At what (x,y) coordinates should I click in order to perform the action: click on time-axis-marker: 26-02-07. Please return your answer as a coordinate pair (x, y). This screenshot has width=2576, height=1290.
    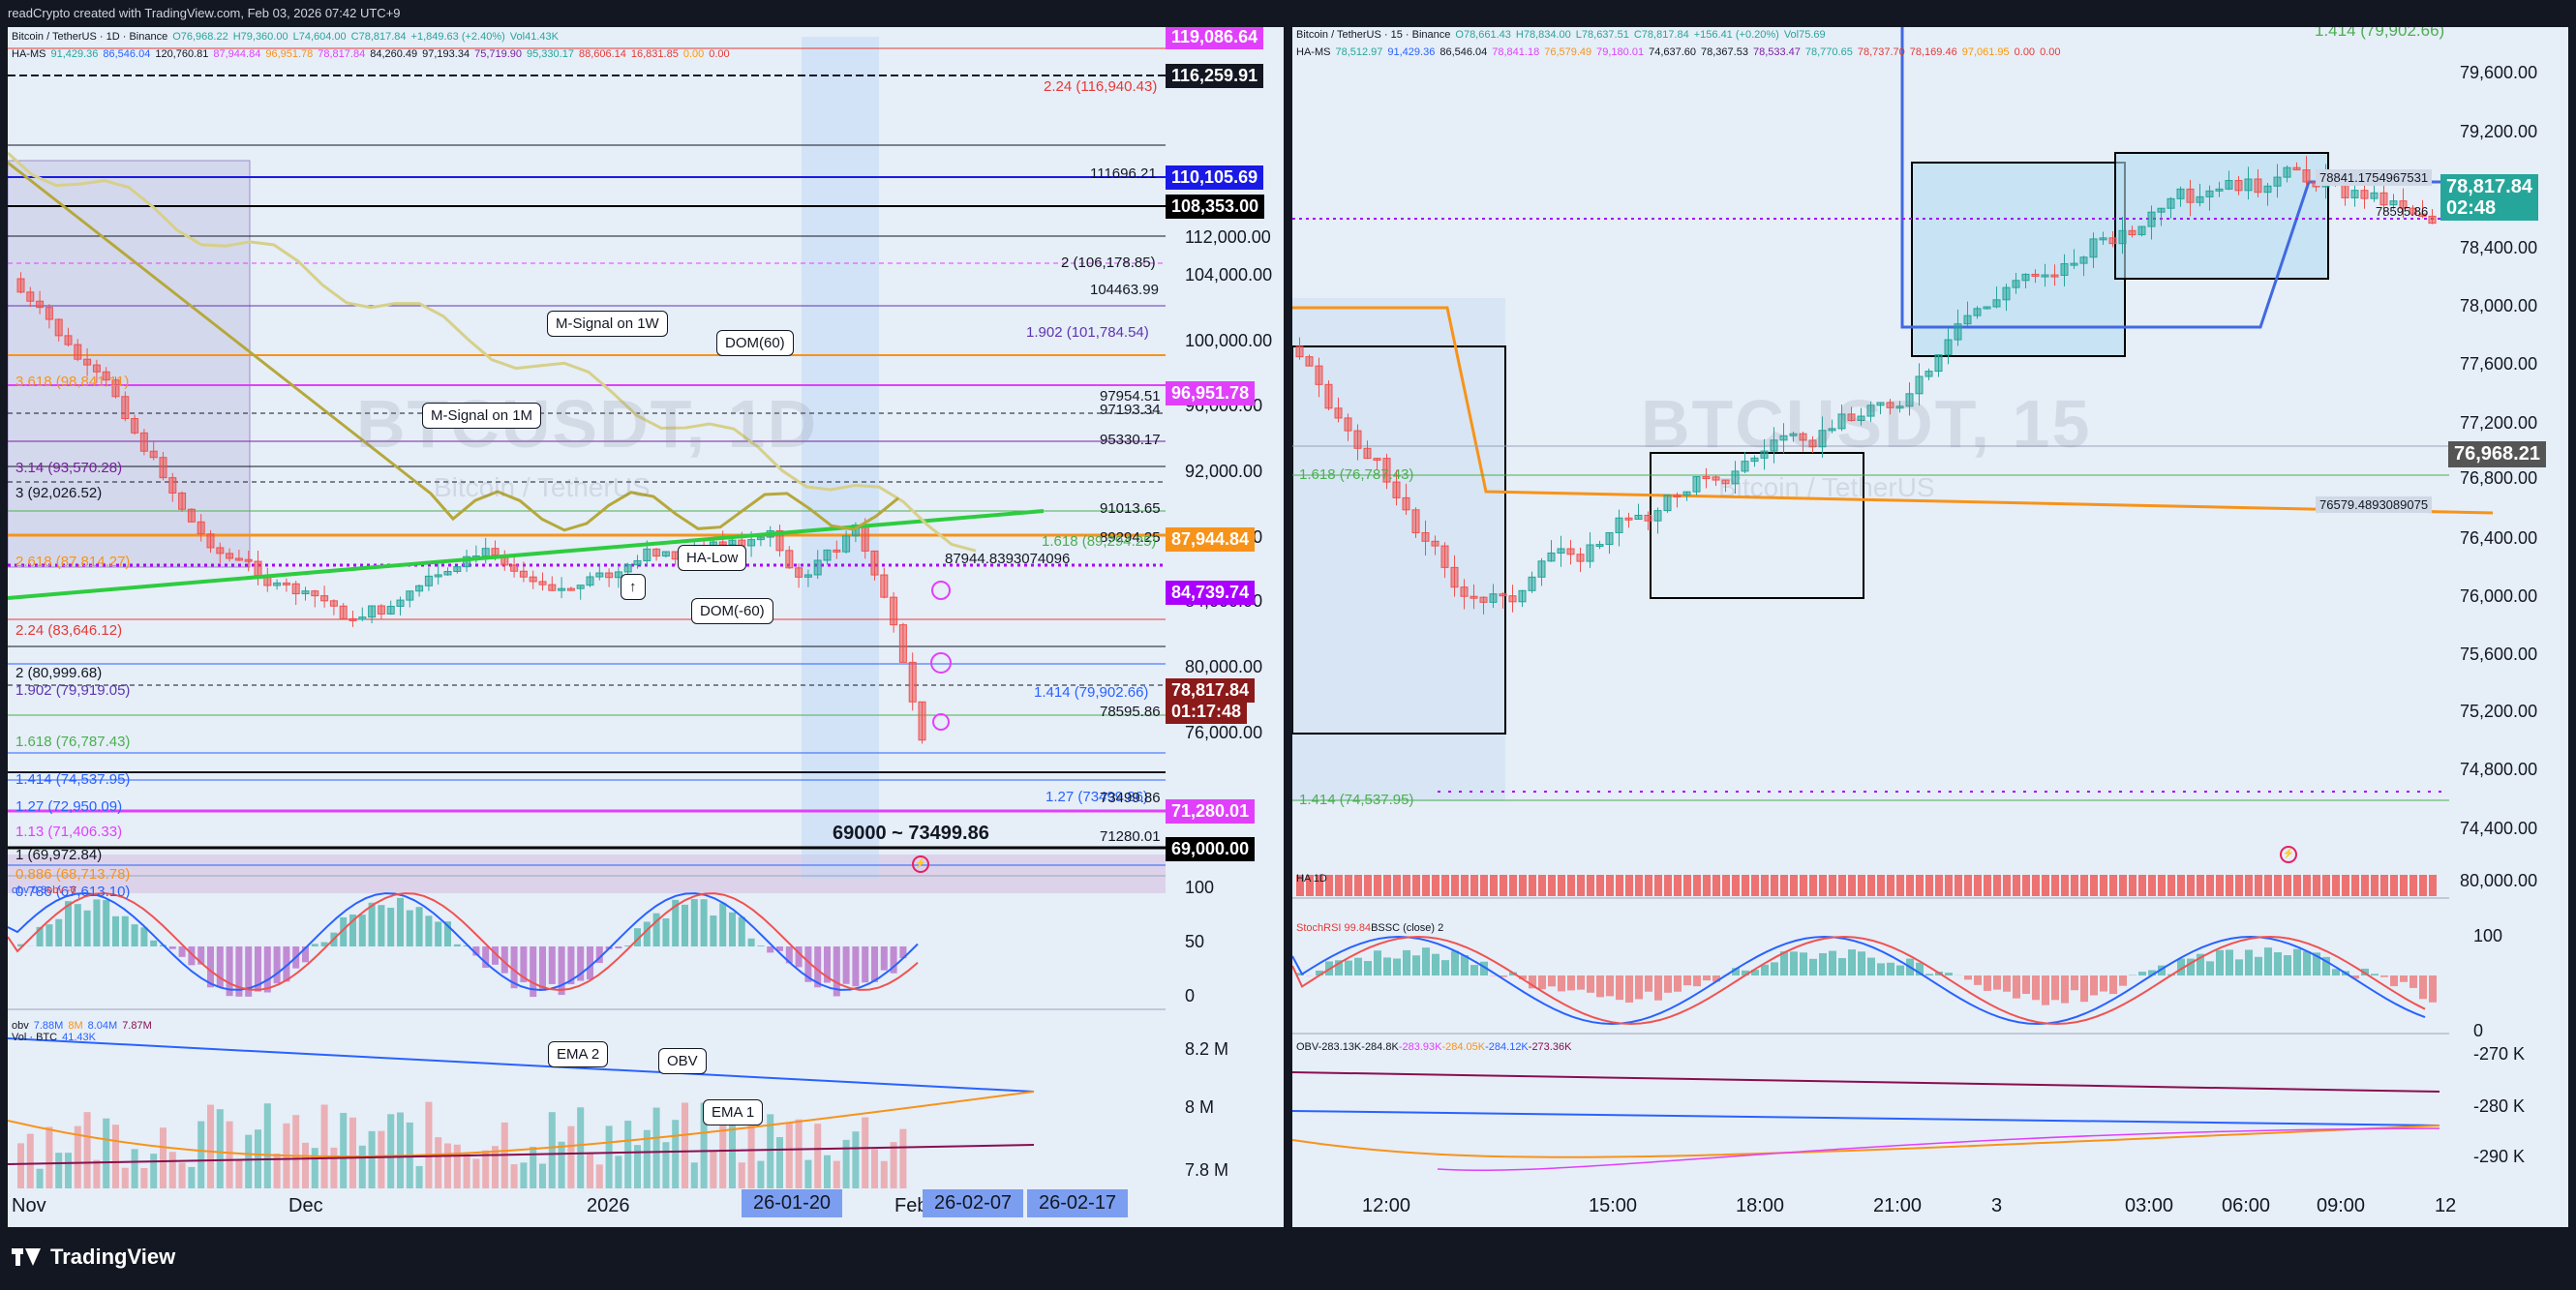
    Looking at the image, I should click on (974, 1203).